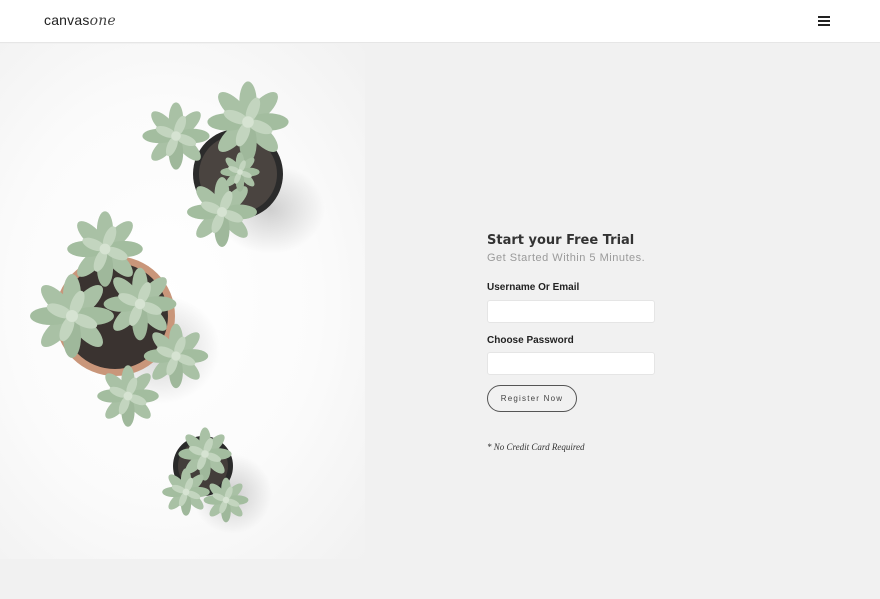 The height and width of the screenshot is (599, 880). What do you see at coordinates (440, 21) in the screenshot?
I see `site-header: canvasone` at bounding box center [440, 21].